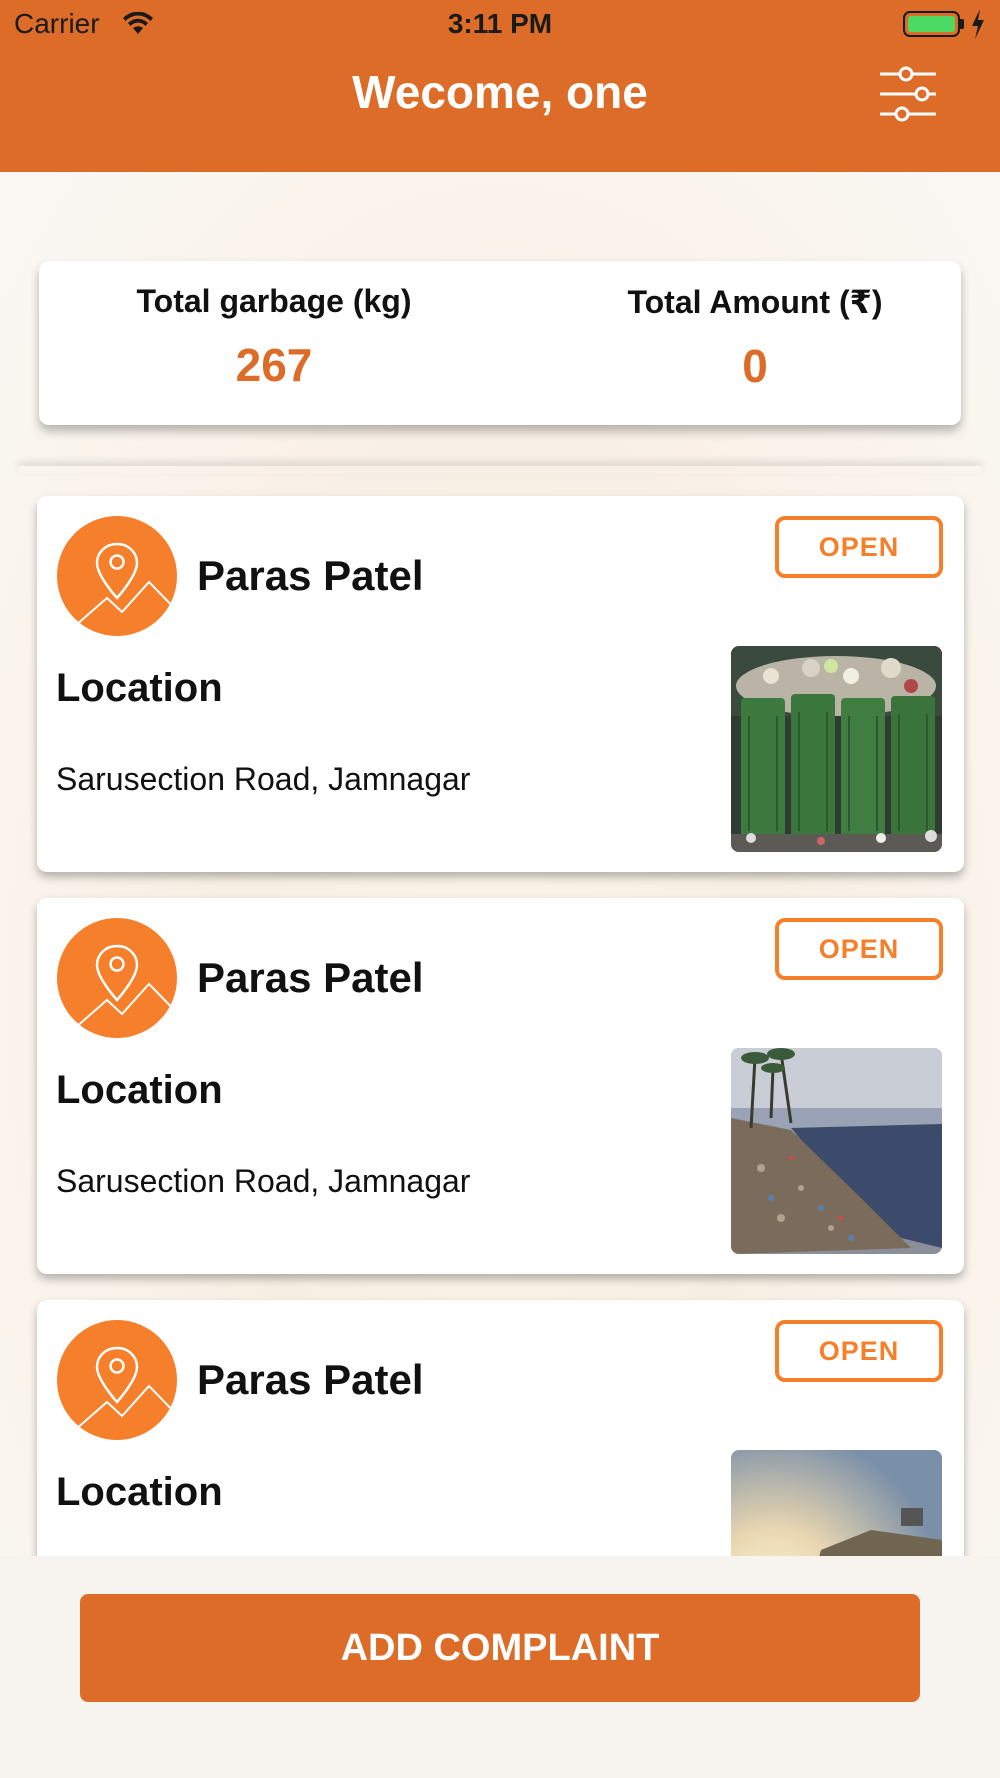 This screenshot has width=1000, height=1778. What do you see at coordinates (931, 24) in the screenshot?
I see `battery-icon` at bounding box center [931, 24].